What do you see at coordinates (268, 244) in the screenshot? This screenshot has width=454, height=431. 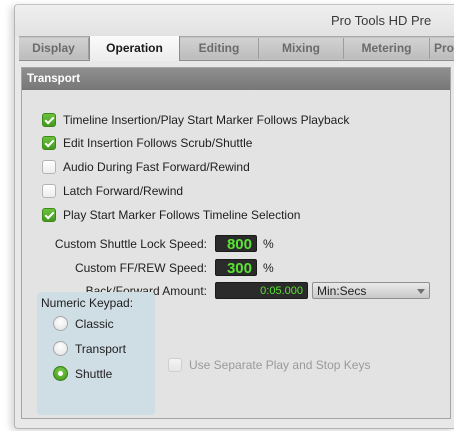 I see `shuttle-lock-speed-unit: %` at bounding box center [268, 244].